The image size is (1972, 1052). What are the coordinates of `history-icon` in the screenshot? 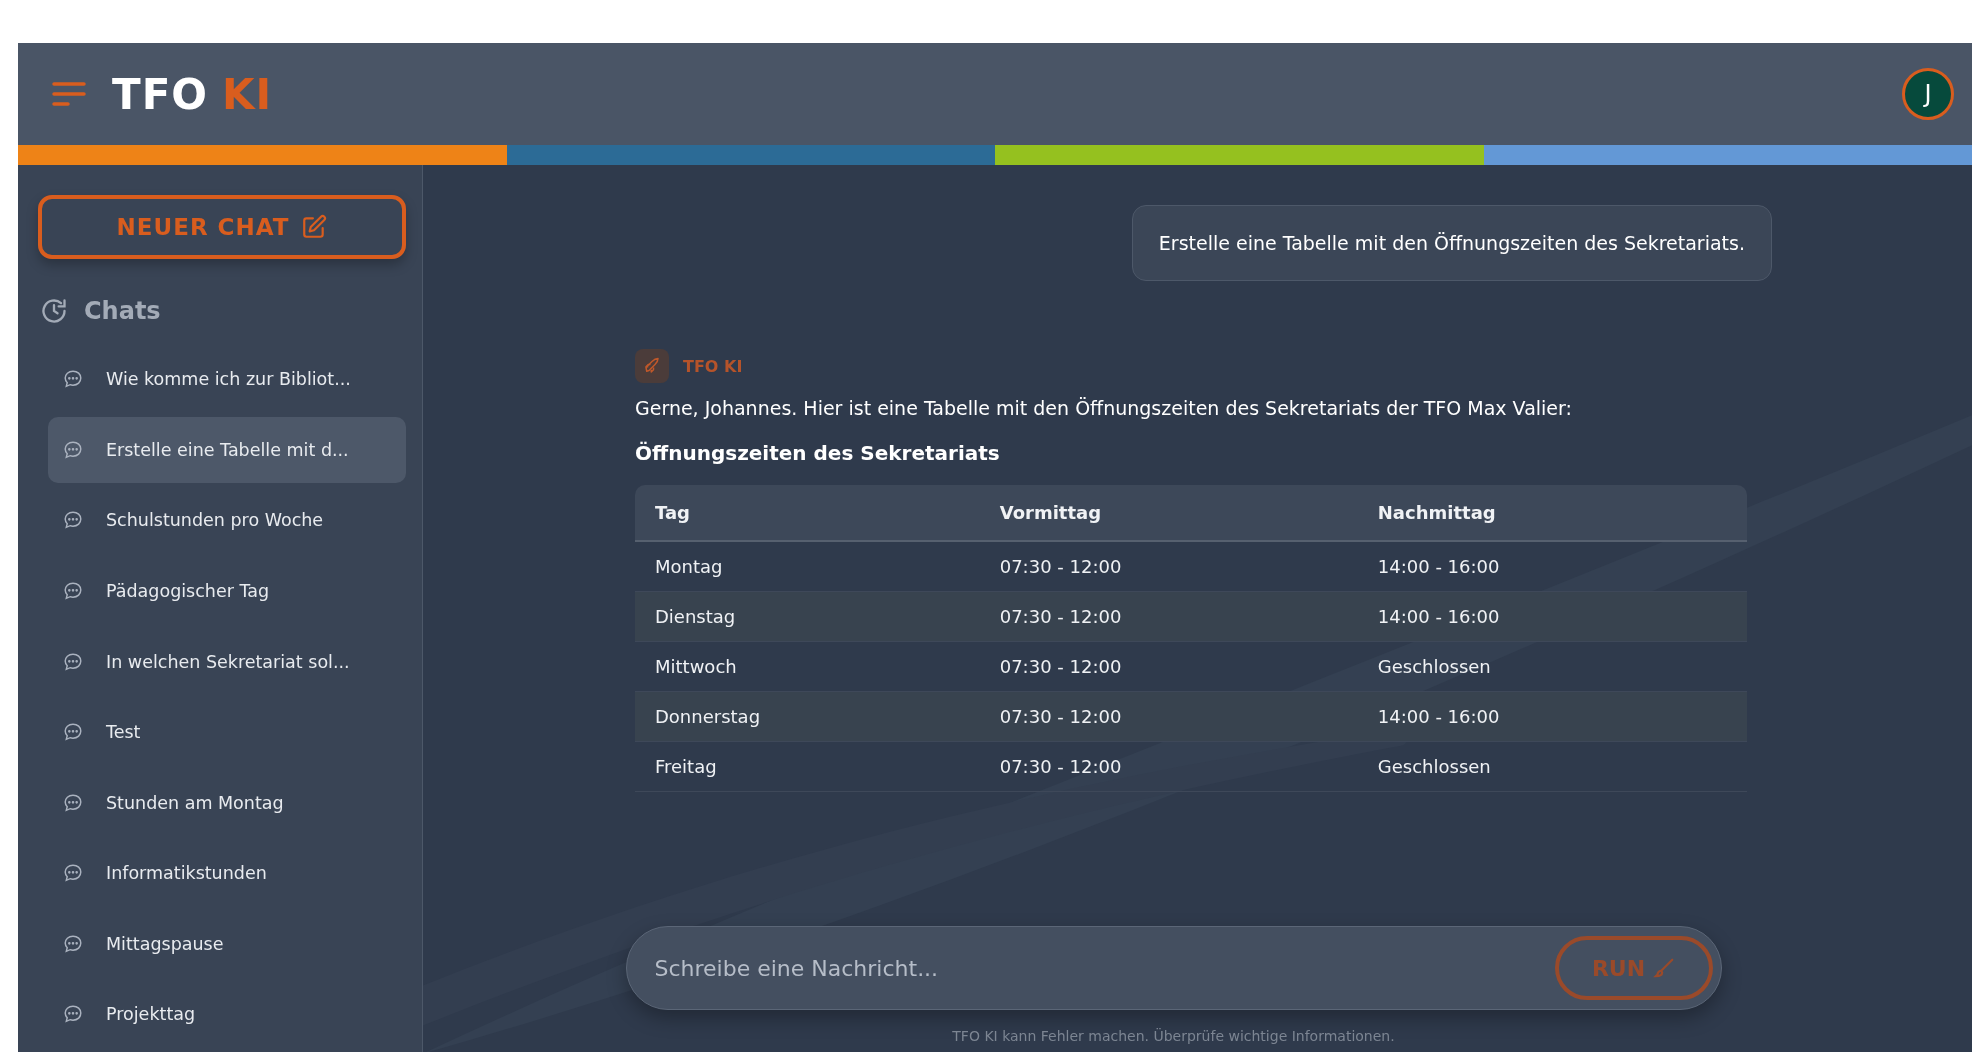 It's located at (54, 310).